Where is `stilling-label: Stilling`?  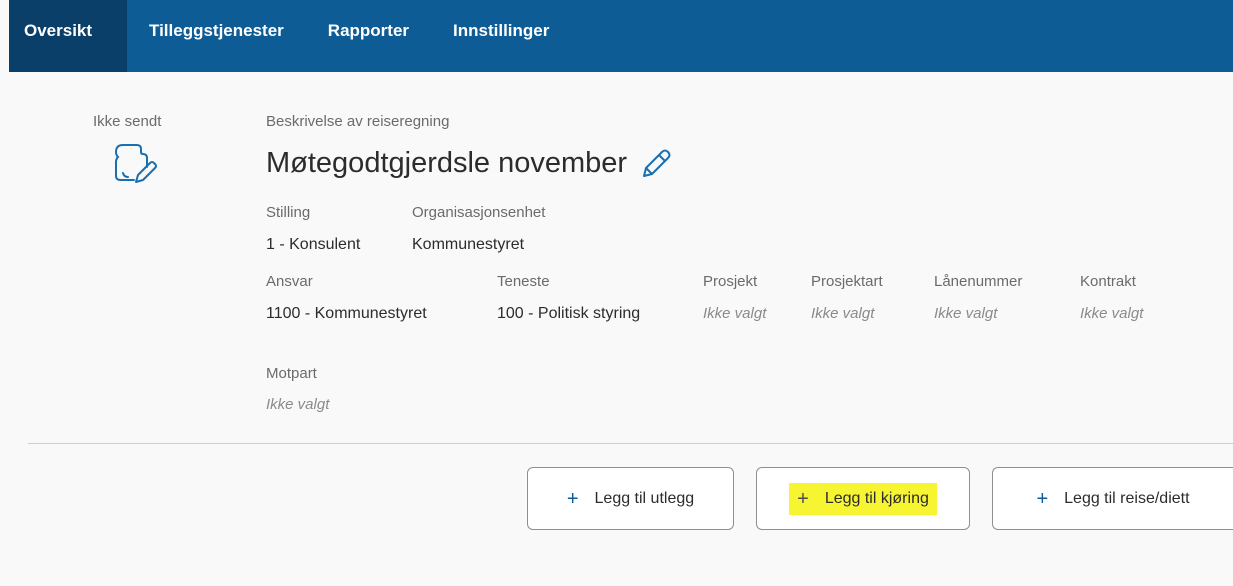 stilling-label: Stilling is located at coordinates (288, 212).